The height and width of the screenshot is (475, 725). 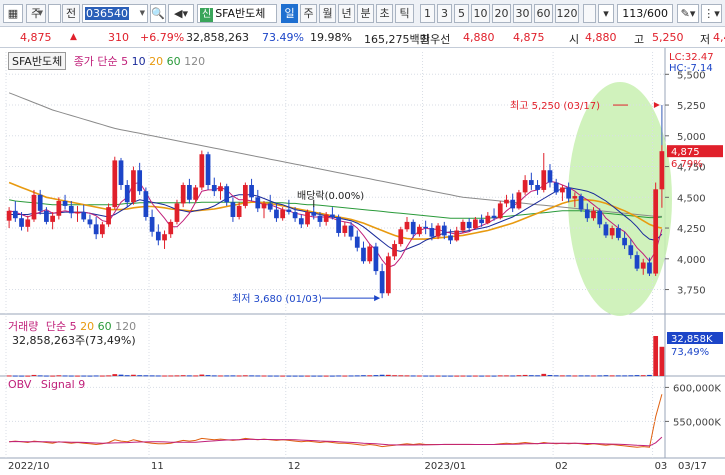 I want to click on interval-5: 5, so click(x=461, y=13).